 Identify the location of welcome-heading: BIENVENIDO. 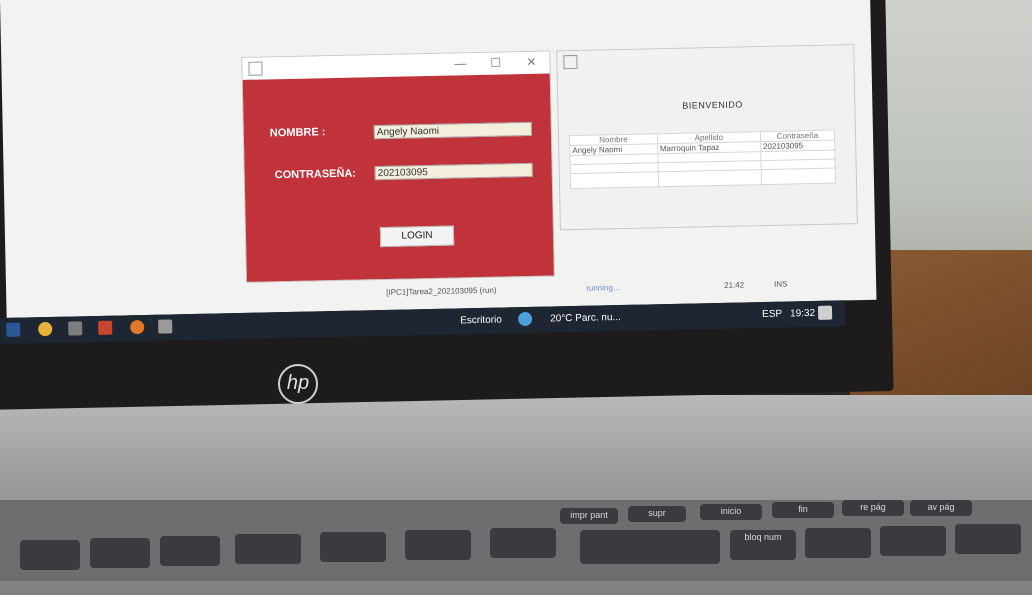
(712, 105).